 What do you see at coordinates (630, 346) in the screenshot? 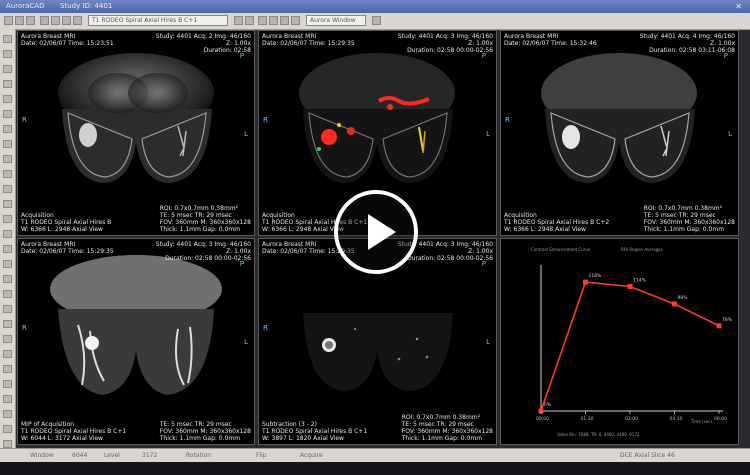
I see `series-line` at bounding box center [630, 346].